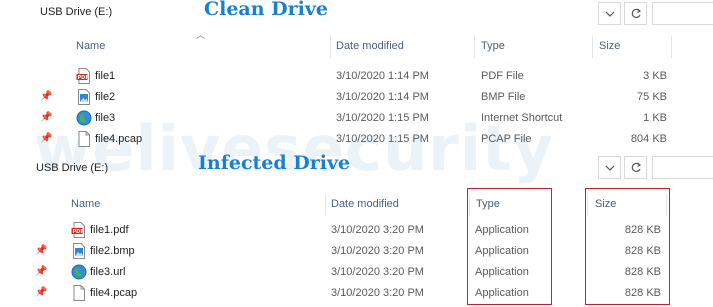 The image size is (713, 307). What do you see at coordinates (109, 230) in the screenshot?
I see `file-name: file1.pdf` at bounding box center [109, 230].